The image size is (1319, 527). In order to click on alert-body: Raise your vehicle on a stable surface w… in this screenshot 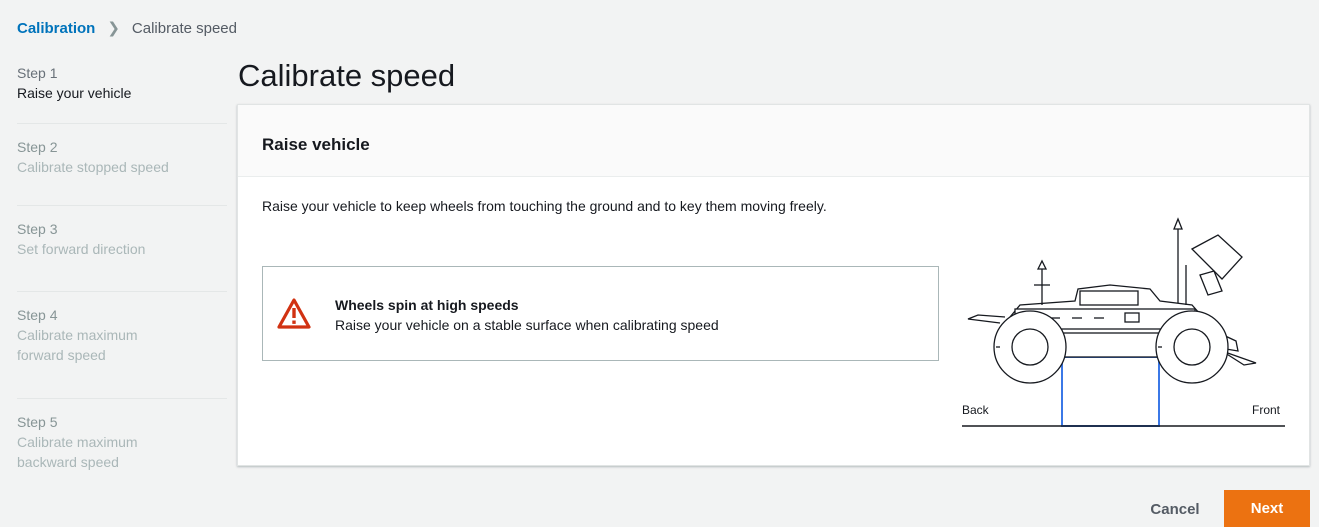, I will do `click(527, 325)`.